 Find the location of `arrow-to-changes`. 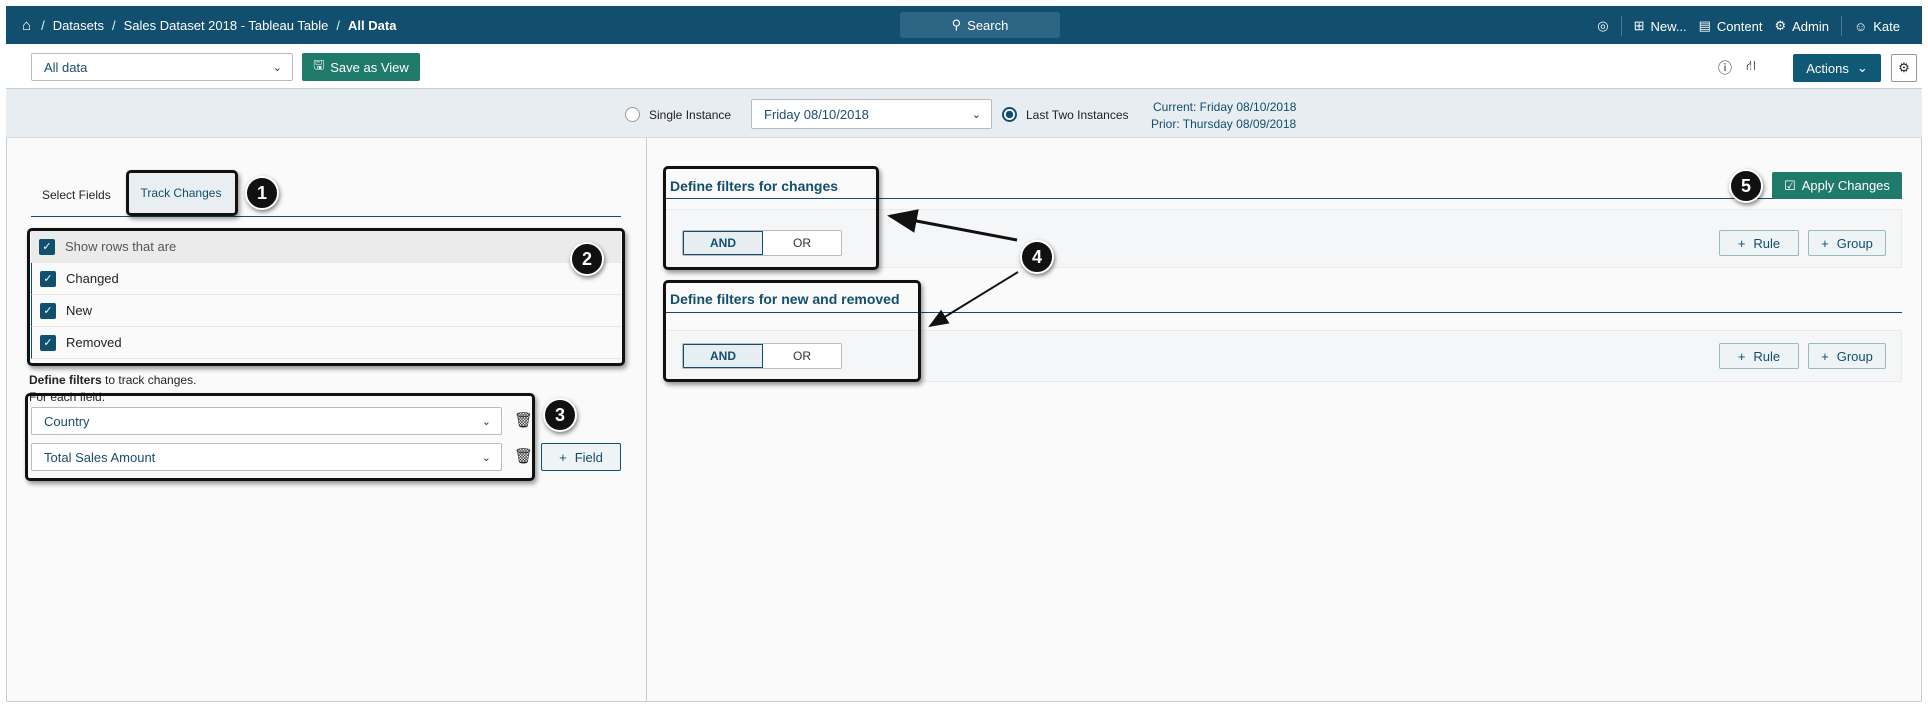

arrow-to-changes is located at coordinates (952, 225).